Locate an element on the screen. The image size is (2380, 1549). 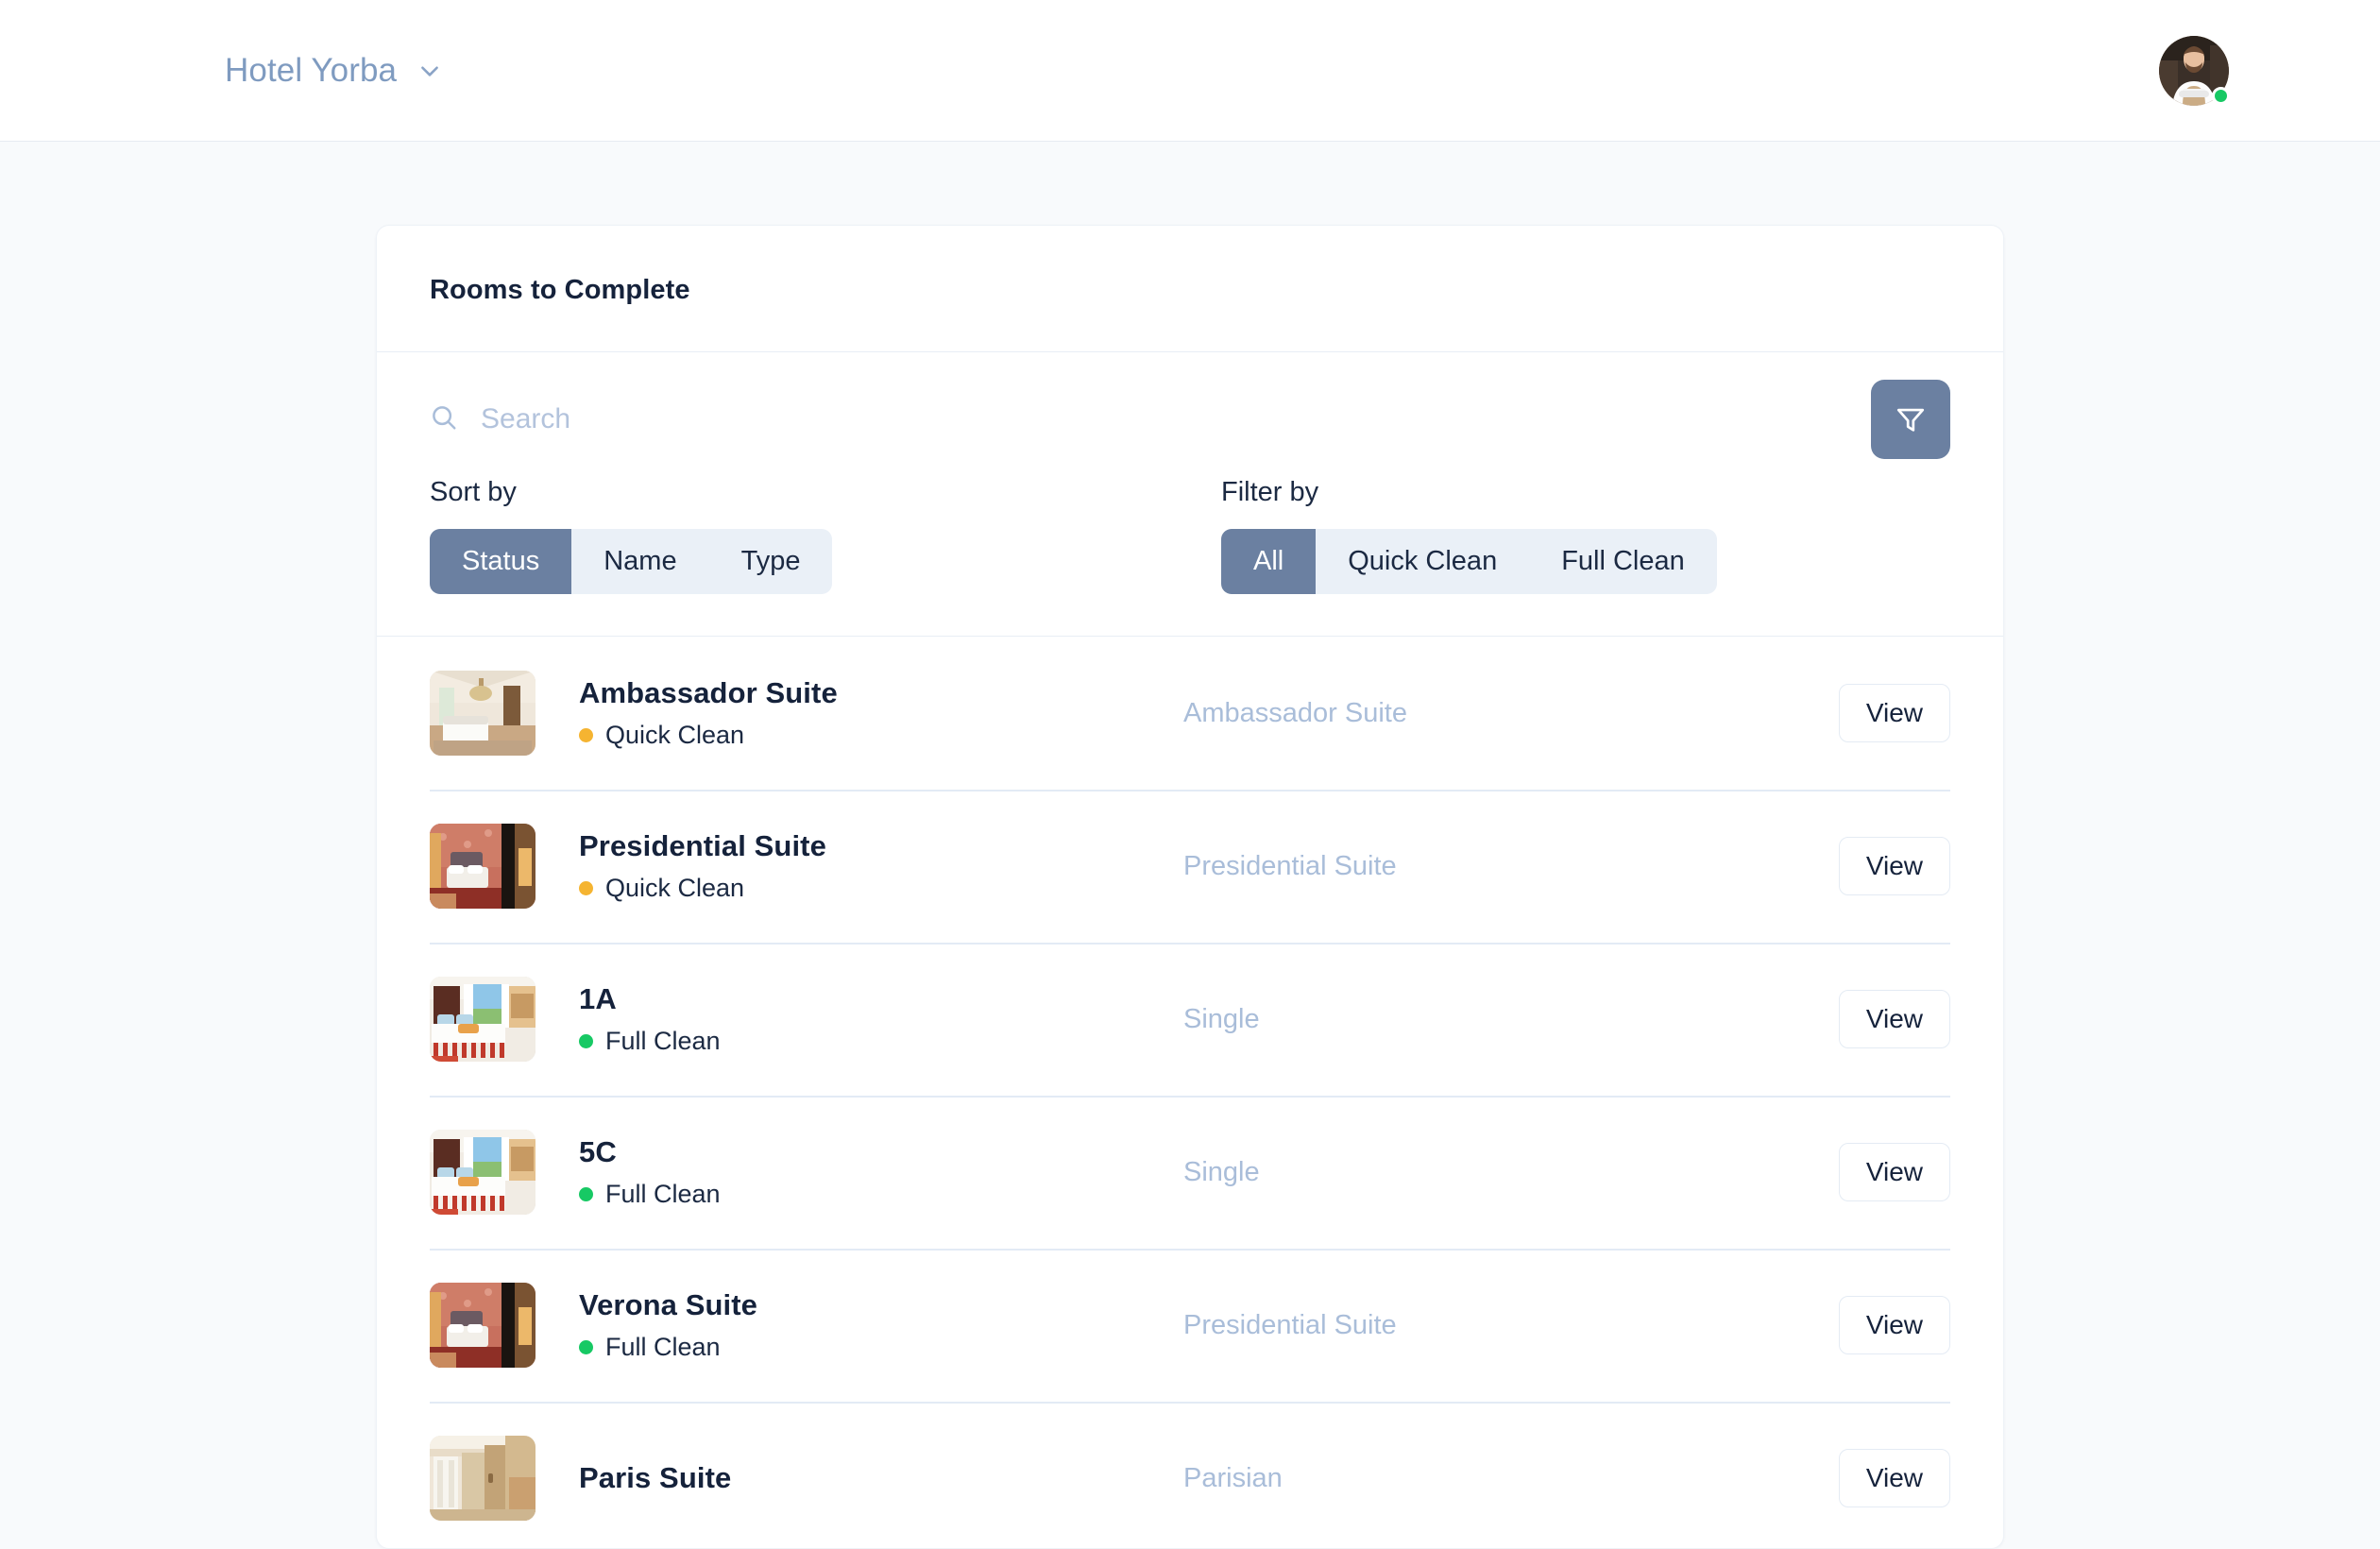
room-name: 1A is located at coordinates (598, 998).